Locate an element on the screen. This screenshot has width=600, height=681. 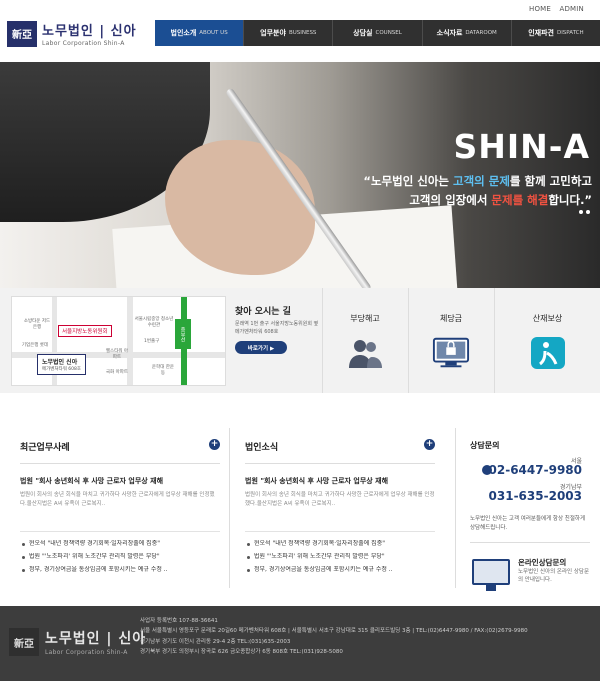
map-poi: 헬스타워 아파트 is located at coordinates (117, 354).